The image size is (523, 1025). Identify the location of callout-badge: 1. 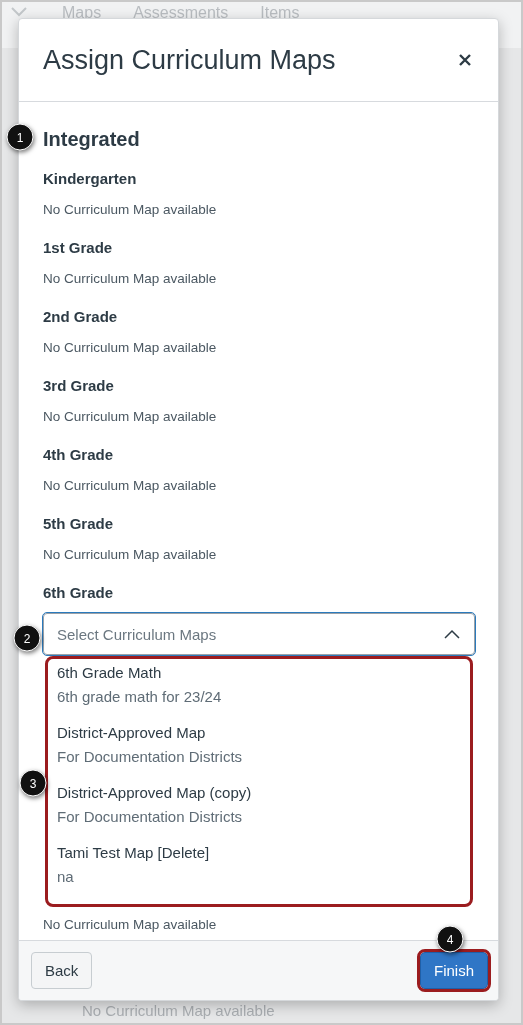
(20, 137).